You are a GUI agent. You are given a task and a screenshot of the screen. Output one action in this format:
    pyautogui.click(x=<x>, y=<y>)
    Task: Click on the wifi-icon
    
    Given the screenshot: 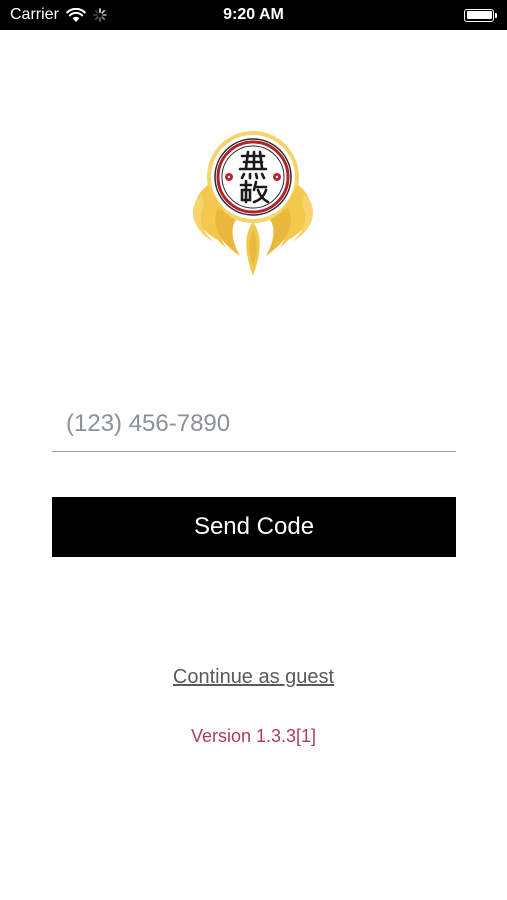 What is the action you would take?
    pyautogui.click(x=76, y=14)
    